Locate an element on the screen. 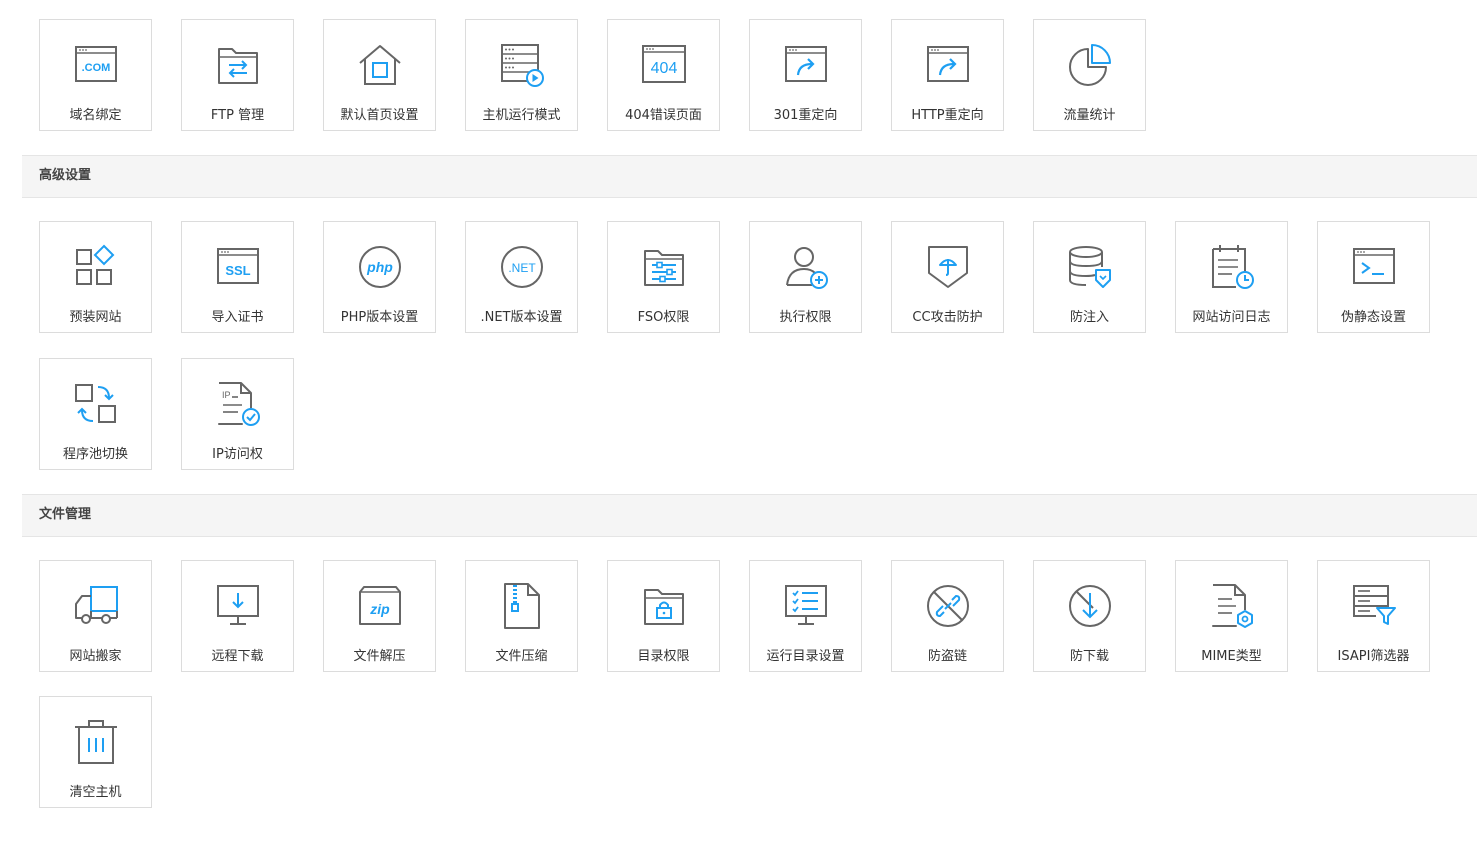  tile-label: PHP版本设置 is located at coordinates (379, 317).